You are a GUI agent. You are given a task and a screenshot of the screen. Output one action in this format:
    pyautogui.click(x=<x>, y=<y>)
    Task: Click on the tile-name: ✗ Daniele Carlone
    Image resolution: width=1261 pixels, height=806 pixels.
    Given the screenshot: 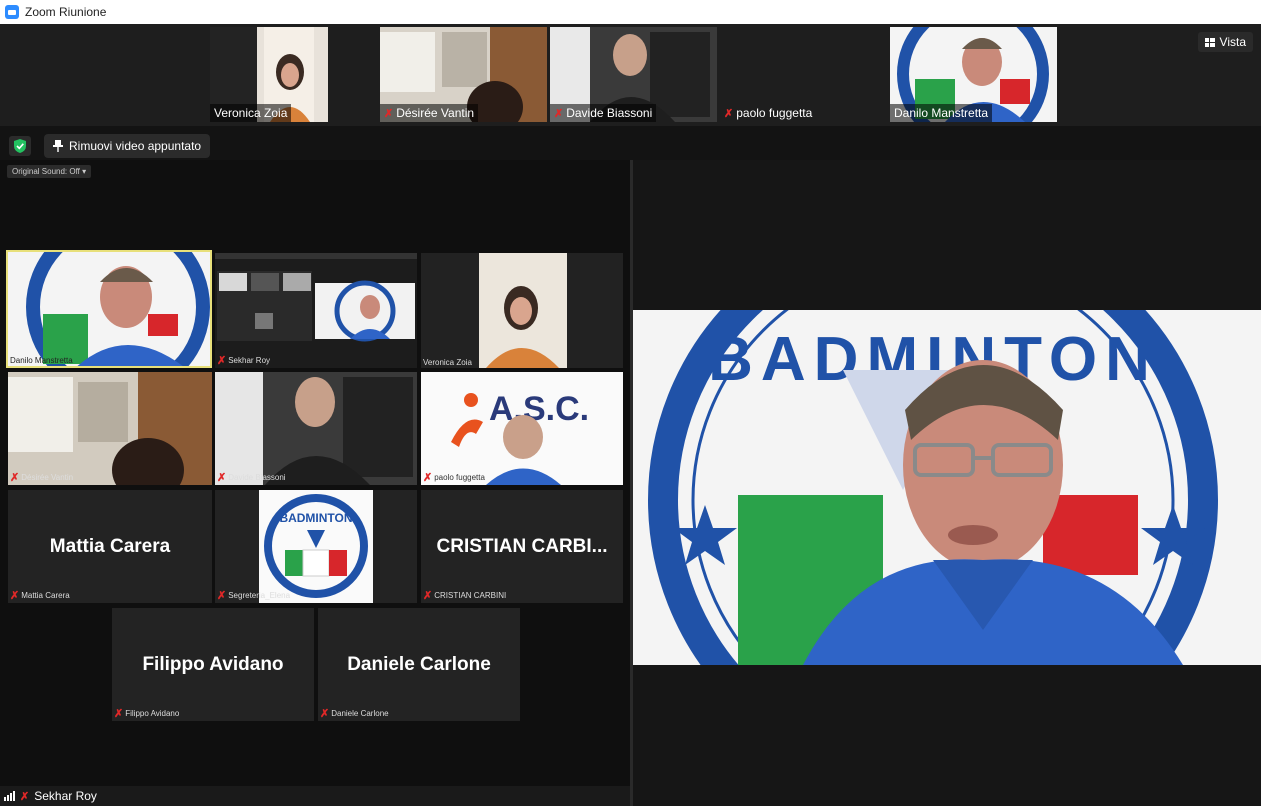 What is the action you would take?
    pyautogui.click(x=354, y=714)
    